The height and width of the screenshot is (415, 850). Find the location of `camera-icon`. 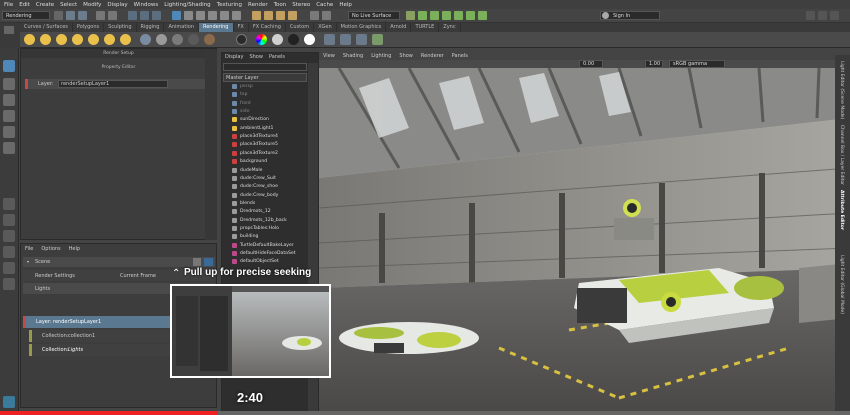

camera-icon is located at coordinates (125, 39).